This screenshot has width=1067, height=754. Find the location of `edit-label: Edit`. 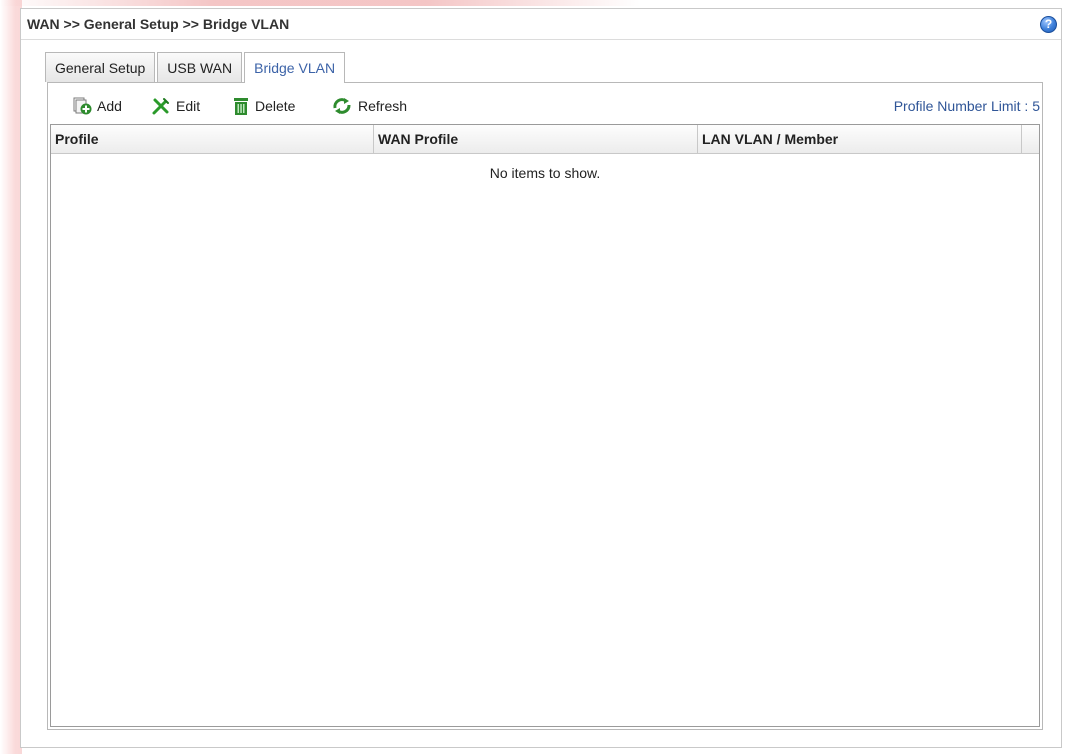

edit-label: Edit is located at coordinates (188, 106).